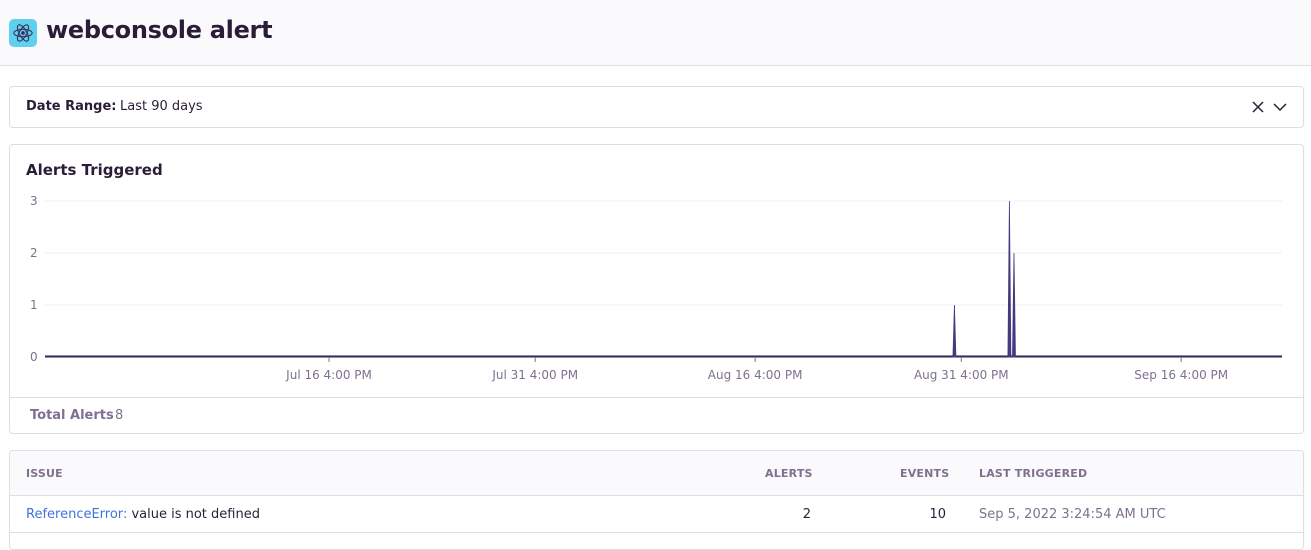  What do you see at coordinates (1258, 107) in the screenshot?
I see `close-icon` at bounding box center [1258, 107].